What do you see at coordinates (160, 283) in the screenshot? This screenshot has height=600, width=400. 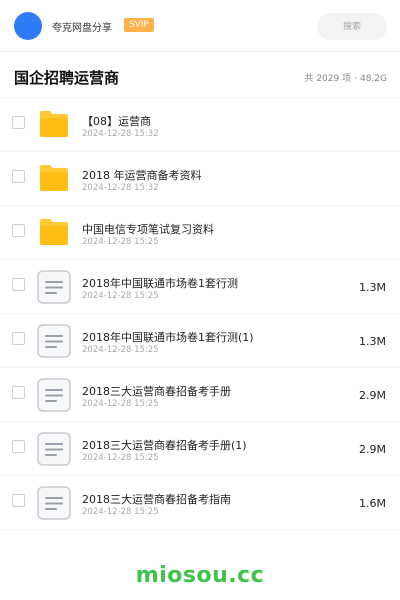 I see `item-name: 2018年中国联通市场卷1套行测` at bounding box center [160, 283].